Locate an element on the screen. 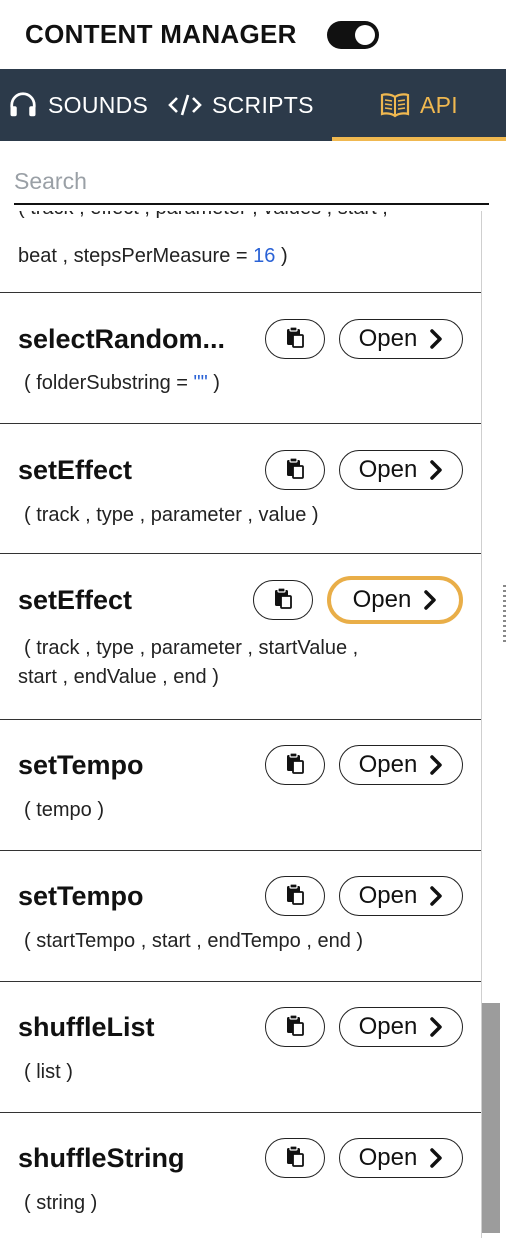 Image resolution: width=506 pixels, height=1238 pixels. list-item: shuffleList Open ( list ) is located at coordinates (240, 1047).